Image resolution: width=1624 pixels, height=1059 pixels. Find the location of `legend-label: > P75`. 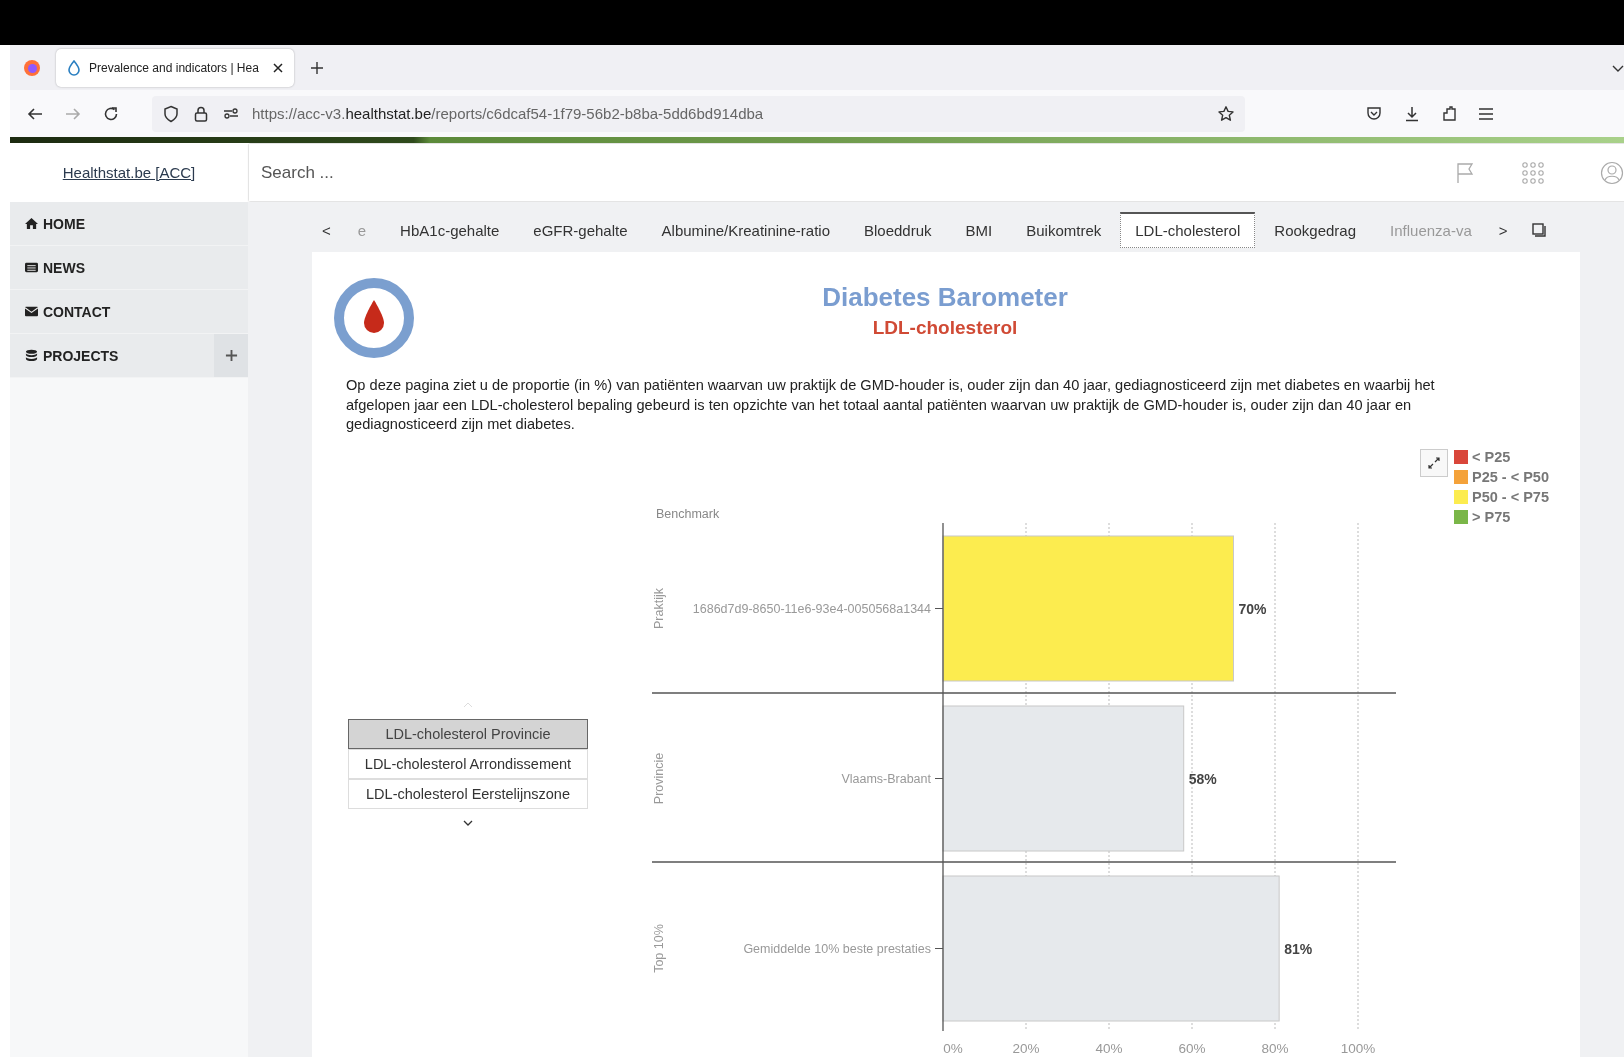

legend-label: > P75 is located at coordinates (1491, 516).